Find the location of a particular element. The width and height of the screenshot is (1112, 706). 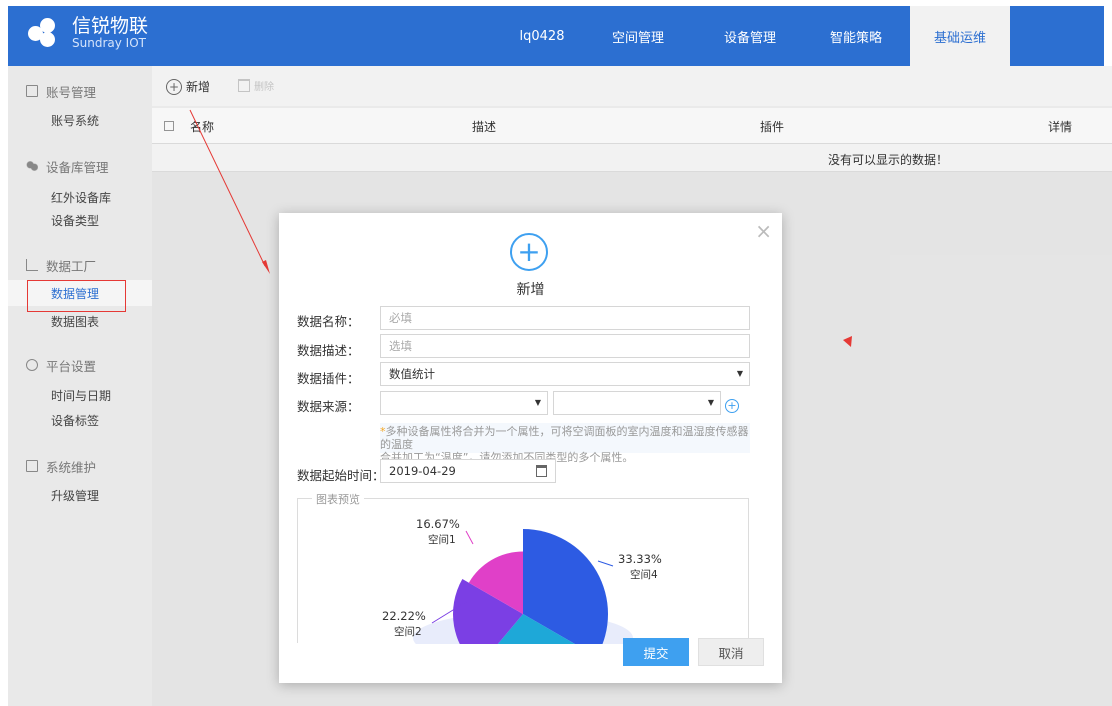

data-plugin-select: 数值统计 ▼ is located at coordinates (565, 374).